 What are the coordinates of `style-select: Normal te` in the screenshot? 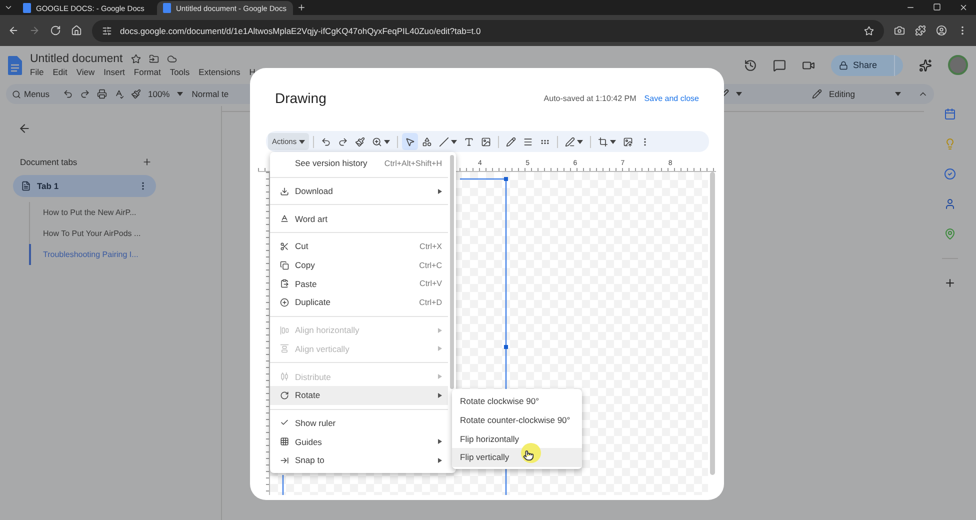 It's located at (210, 94).